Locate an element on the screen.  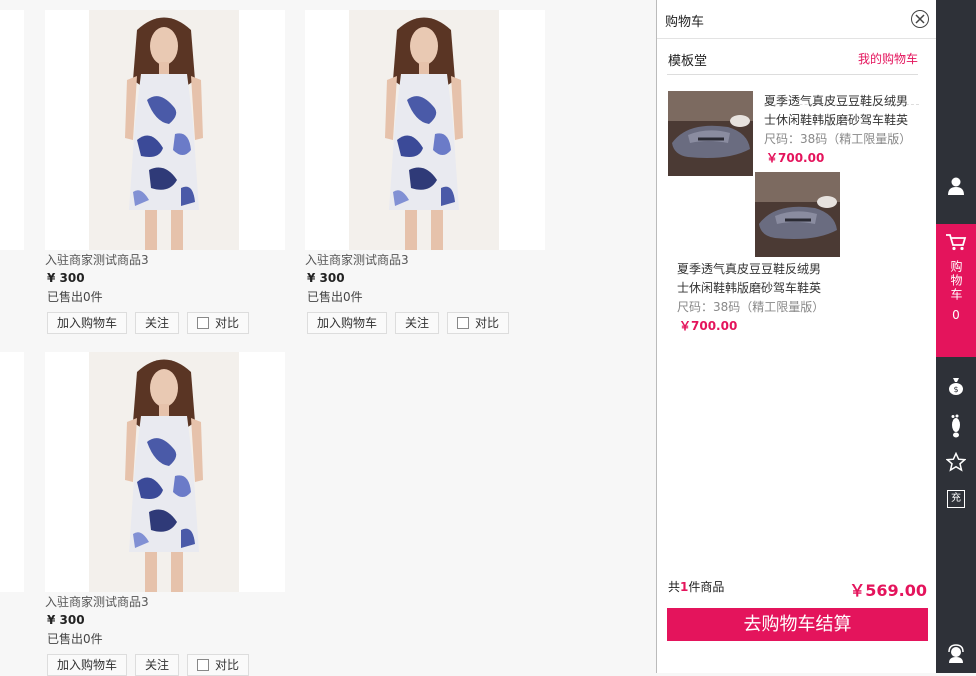
user-icon is located at coordinates (956, 186).